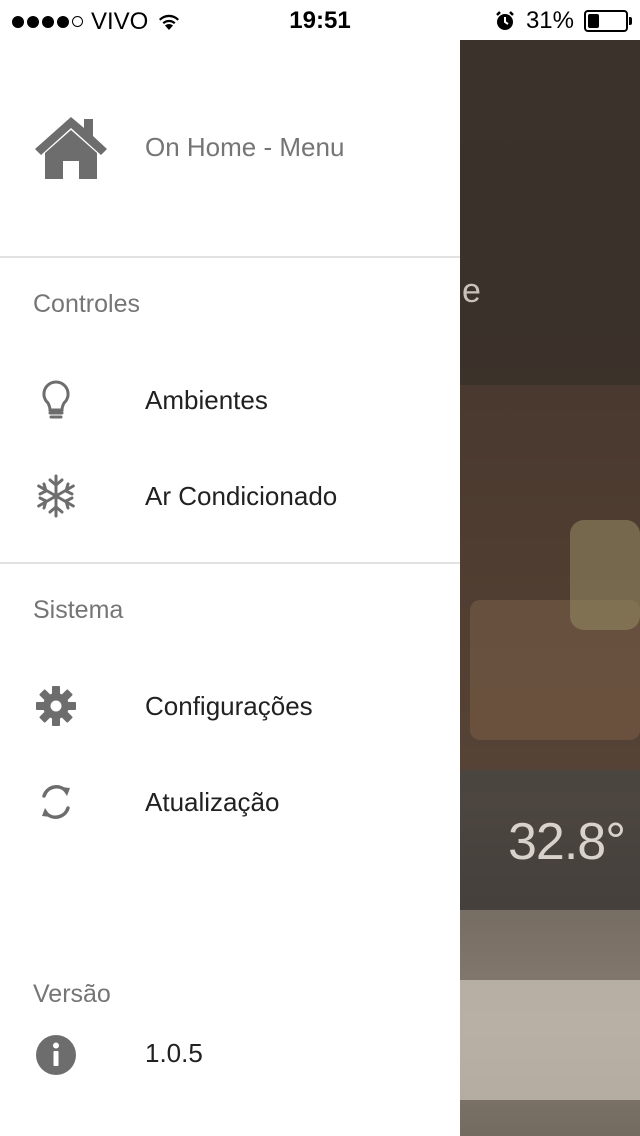 This screenshot has height=1136, width=640. I want to click on menu-item-label: Ambientes, so click(206, 400).